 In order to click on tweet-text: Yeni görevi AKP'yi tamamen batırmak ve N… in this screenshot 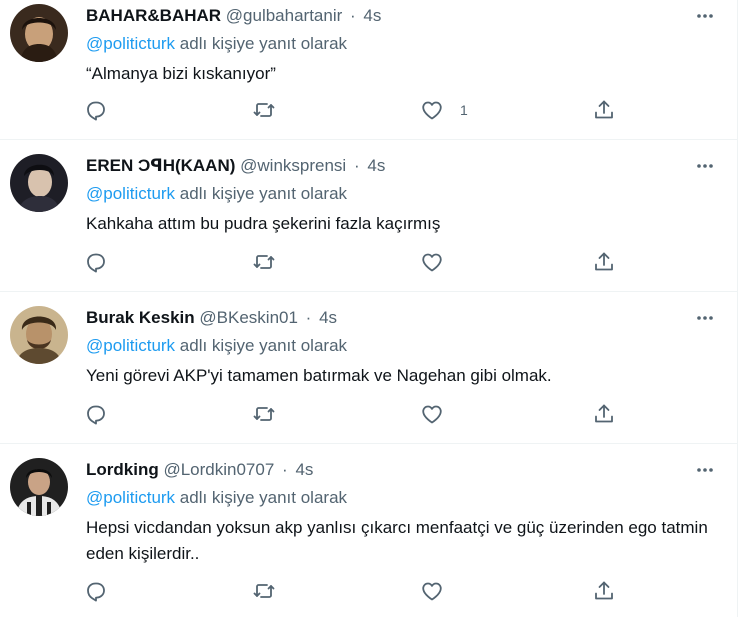, I will do `click(319, 375)`.